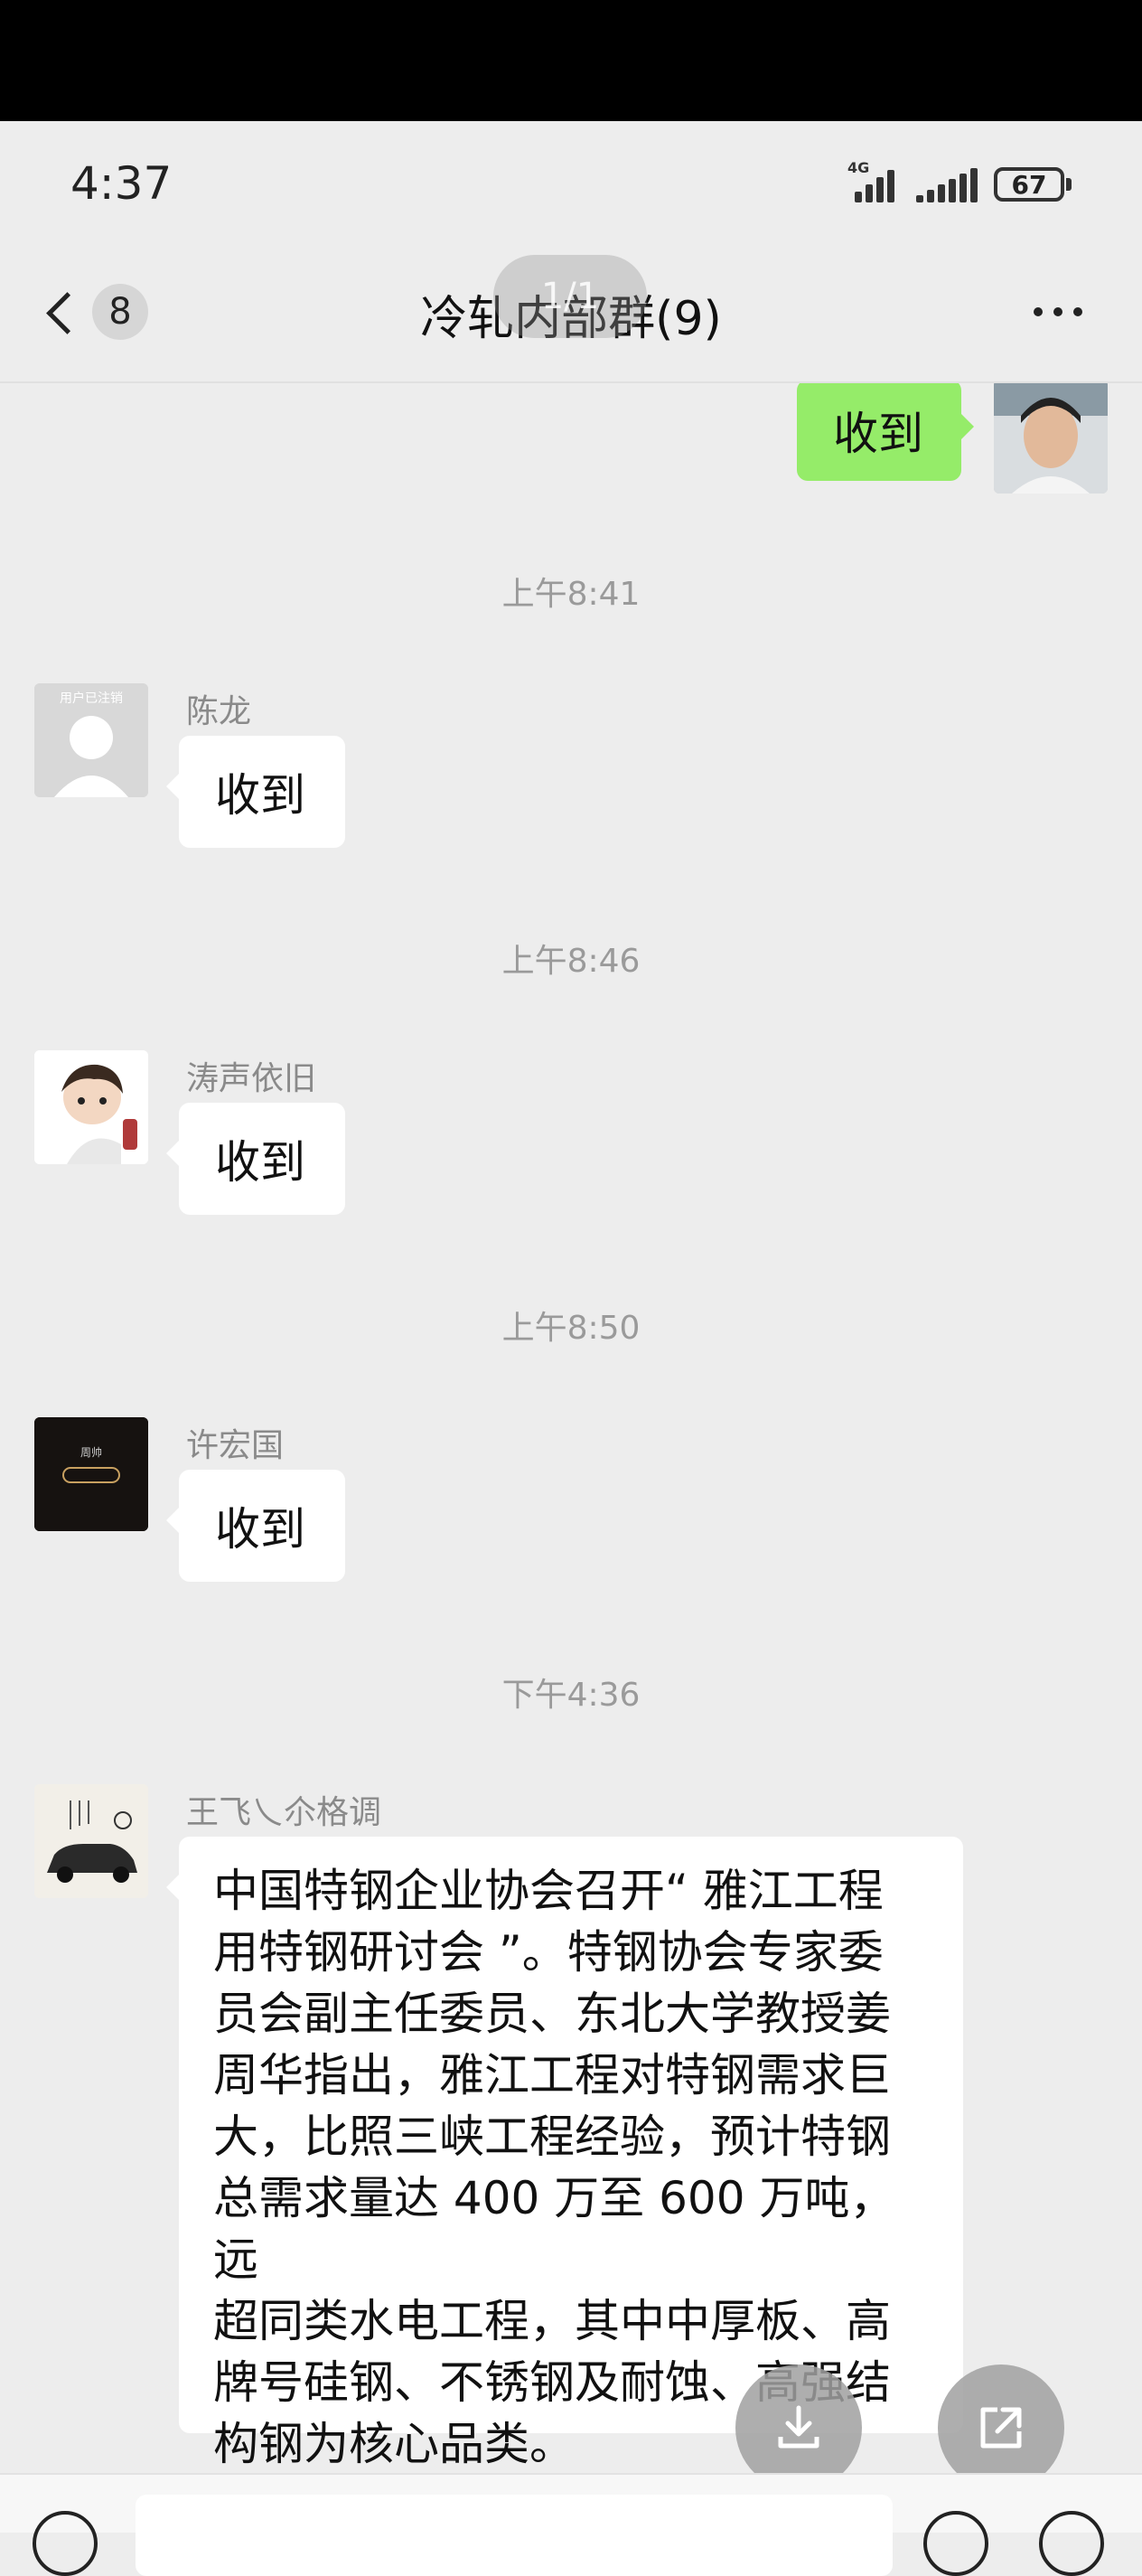 The image size is (1142, 2576). I want to click on more-dots-icon, so click(1058, 311).